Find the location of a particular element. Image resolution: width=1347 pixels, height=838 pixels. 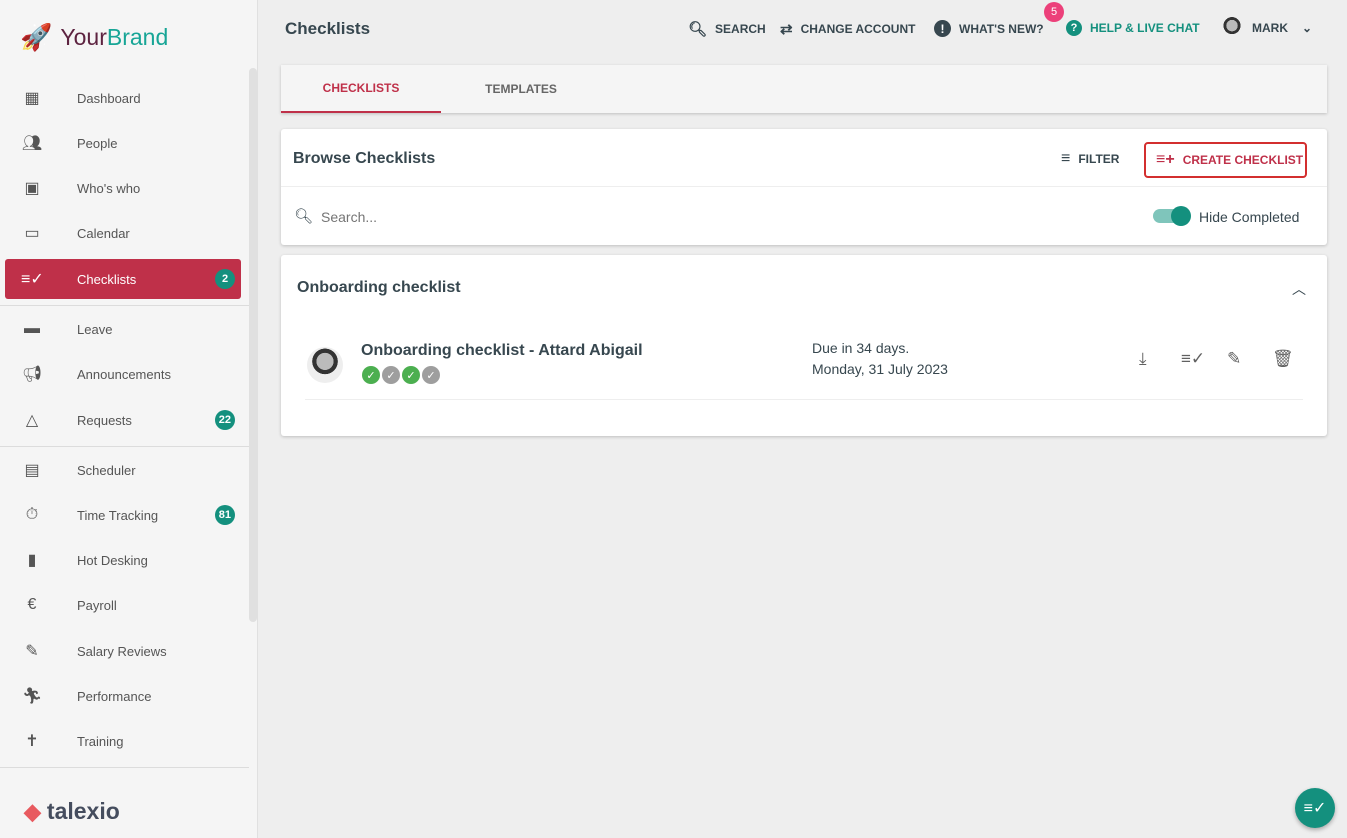

tab-bar: CHECKLISTS TEMPLATES is located at coordinates (804, 89).